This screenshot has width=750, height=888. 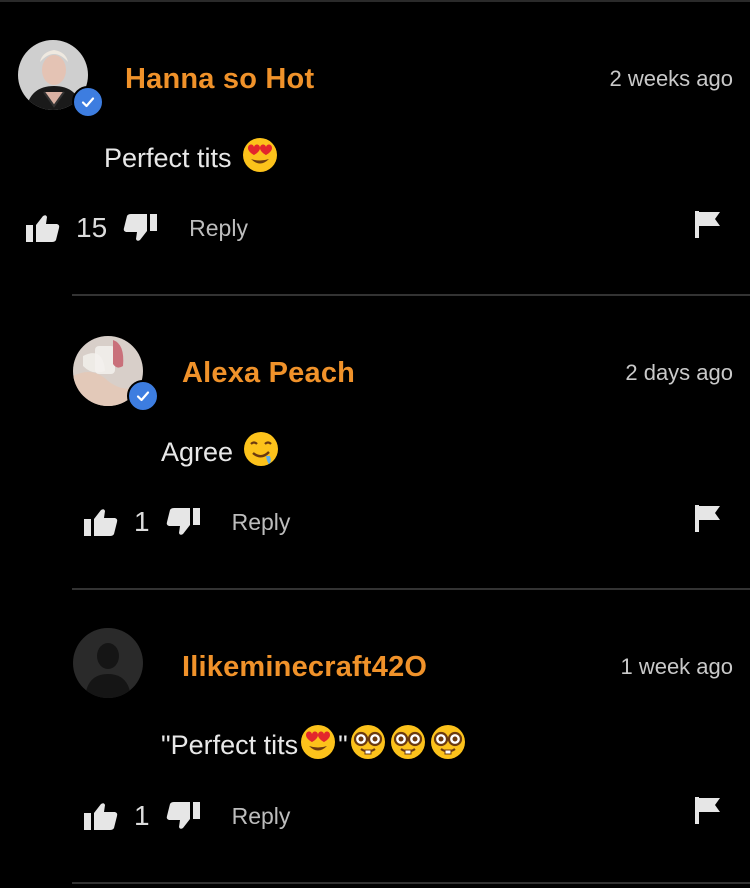 What do you see at coordinates (676, 666) in the screenshot?
I see `timestamp: 1 week ago` at bounding box center [676, 666].